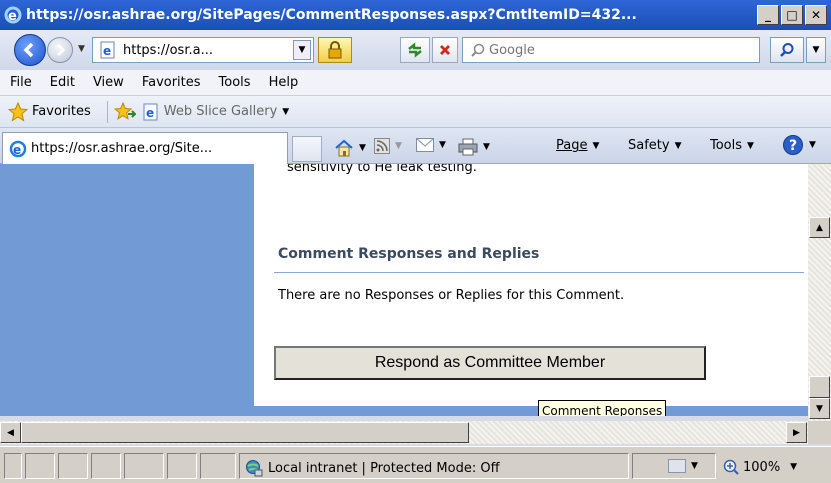 Image resolution: width=831 pixels, height=483 pixels. I want to click on menu-edit: Edit, so click(62, 82).